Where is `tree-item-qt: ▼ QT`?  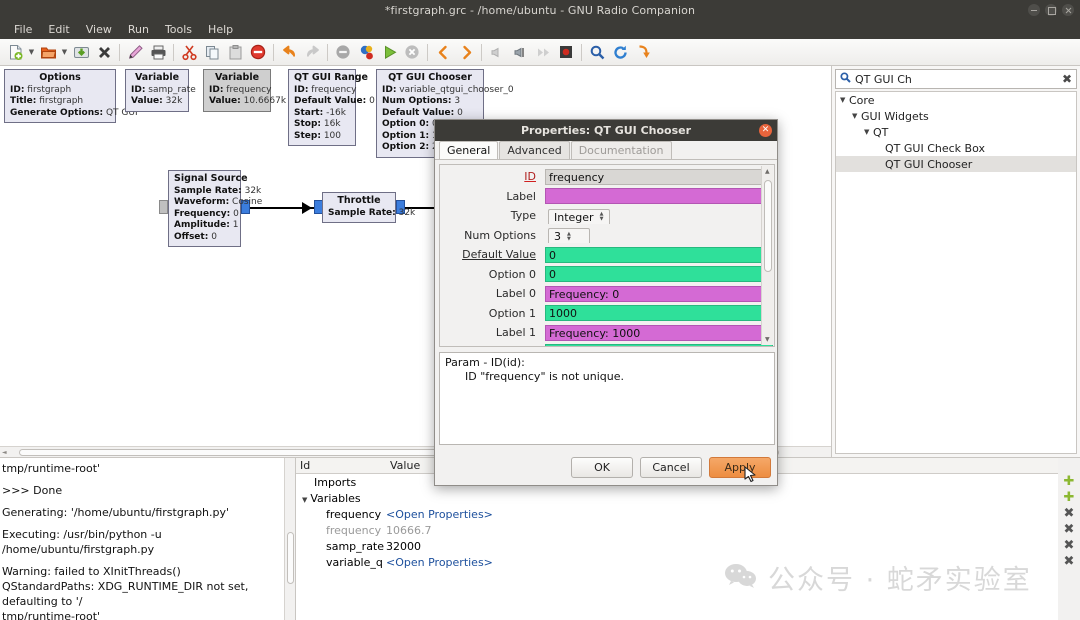
tree-item-qt: ▼ QT is located at coordinates (956, 132).